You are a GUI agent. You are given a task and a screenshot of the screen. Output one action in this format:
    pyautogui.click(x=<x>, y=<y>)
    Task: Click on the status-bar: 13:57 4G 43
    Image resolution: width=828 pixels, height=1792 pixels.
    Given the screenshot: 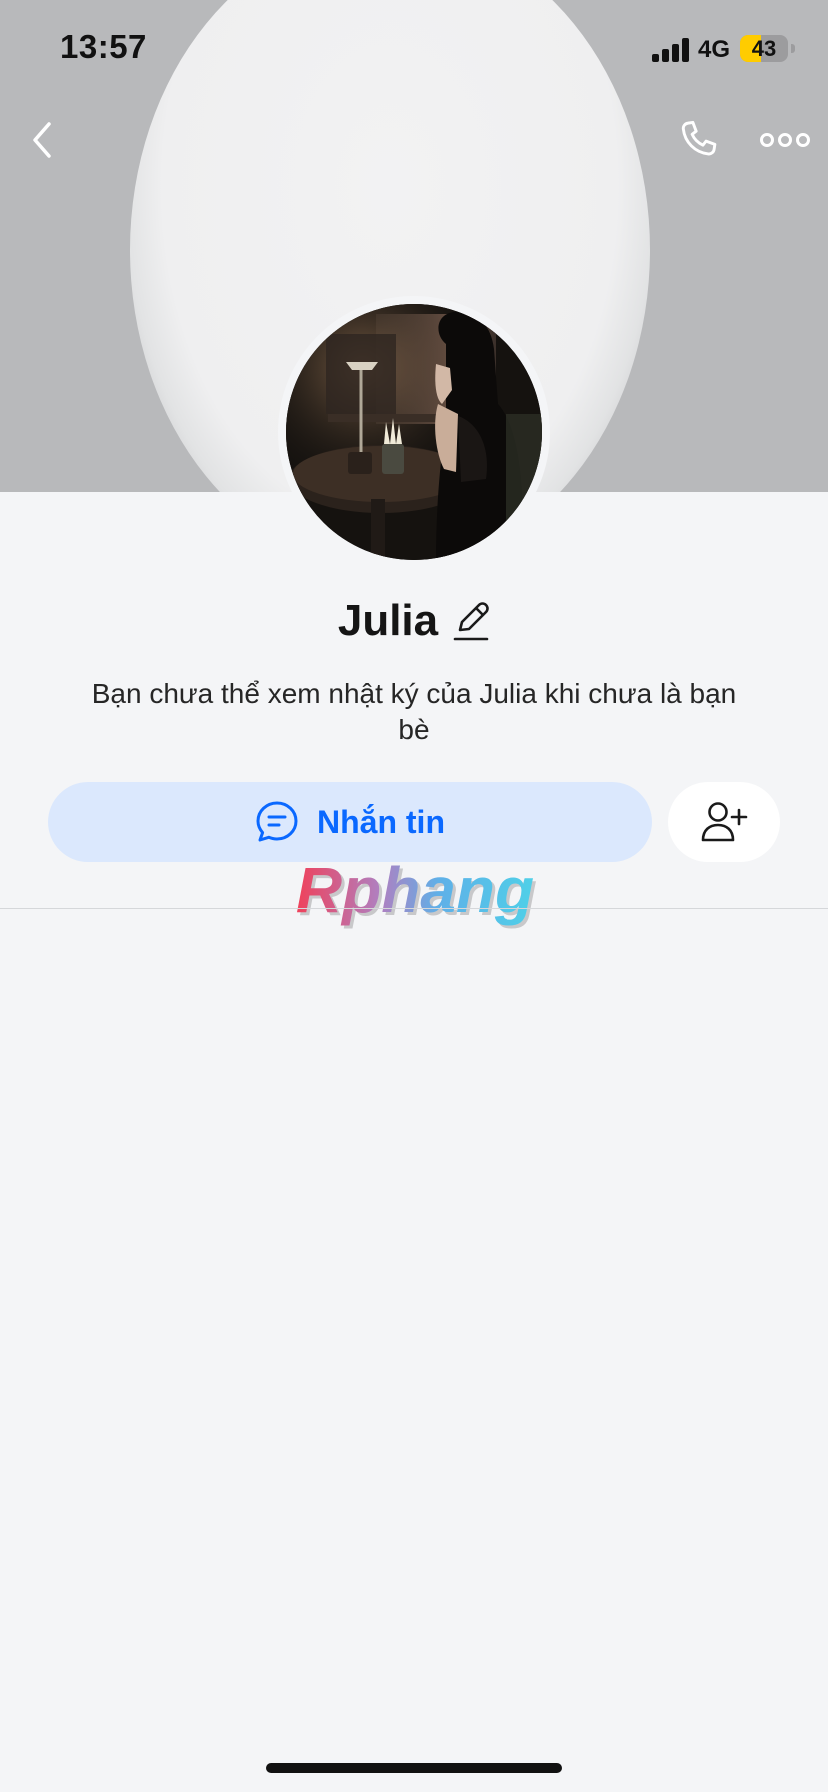 What is the action you would take?
    pyautogui.click(x=414, y=50)
    